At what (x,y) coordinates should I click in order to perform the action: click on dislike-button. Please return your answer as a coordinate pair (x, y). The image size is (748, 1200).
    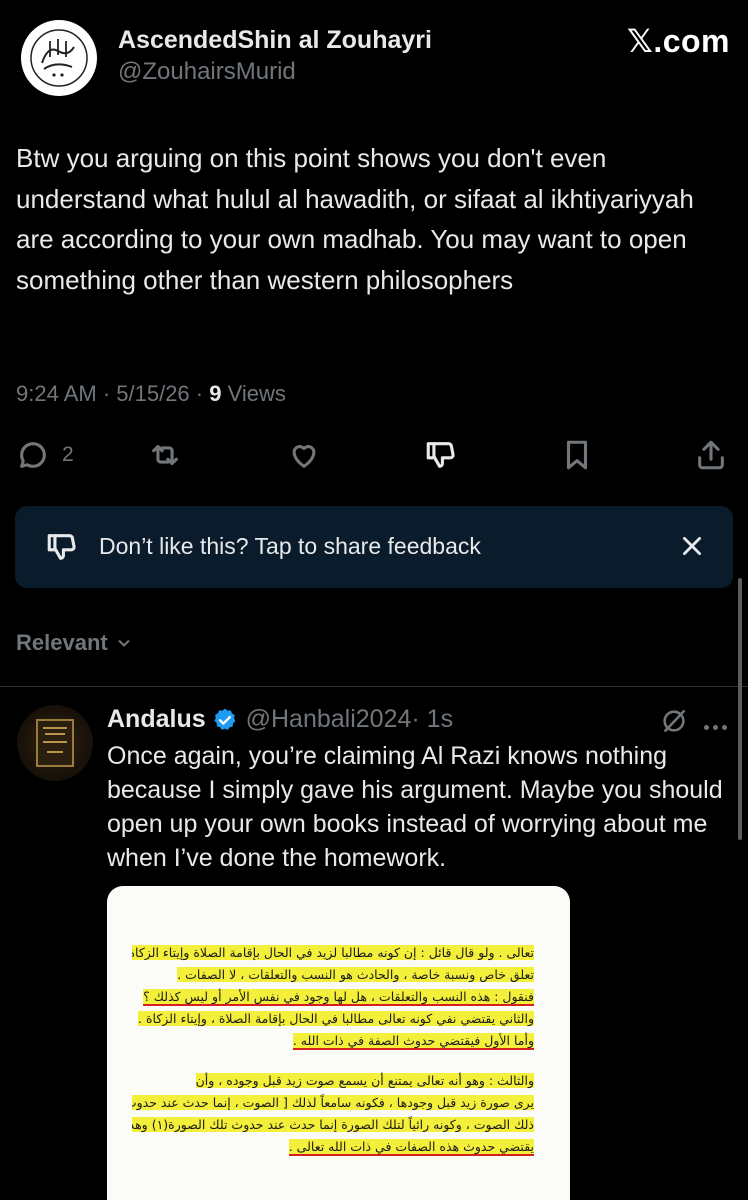
    Looking at the image, I should click on (441, 455).